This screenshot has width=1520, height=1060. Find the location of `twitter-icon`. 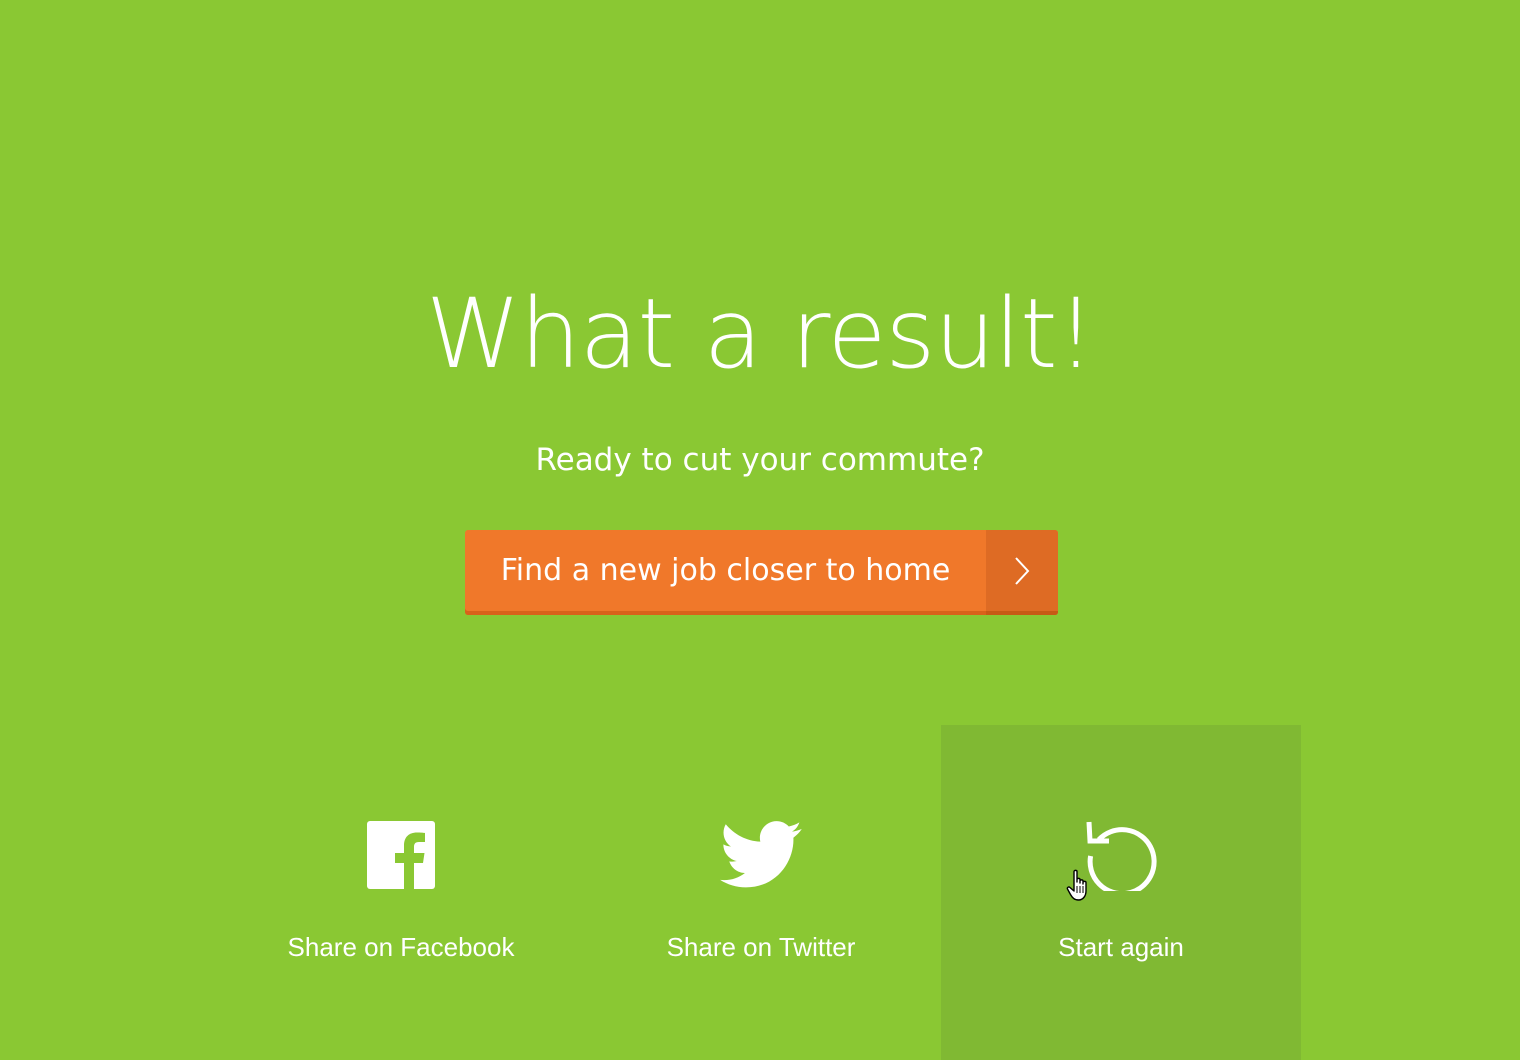

twitter-icon is located at coordinates (761, 854).